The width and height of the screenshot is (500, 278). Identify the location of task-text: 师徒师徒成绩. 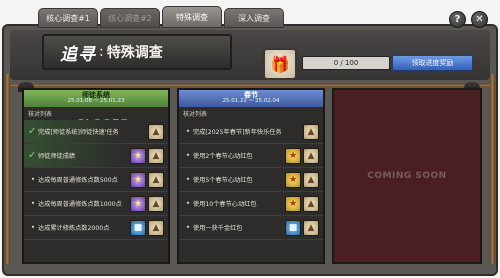
(57, 156).